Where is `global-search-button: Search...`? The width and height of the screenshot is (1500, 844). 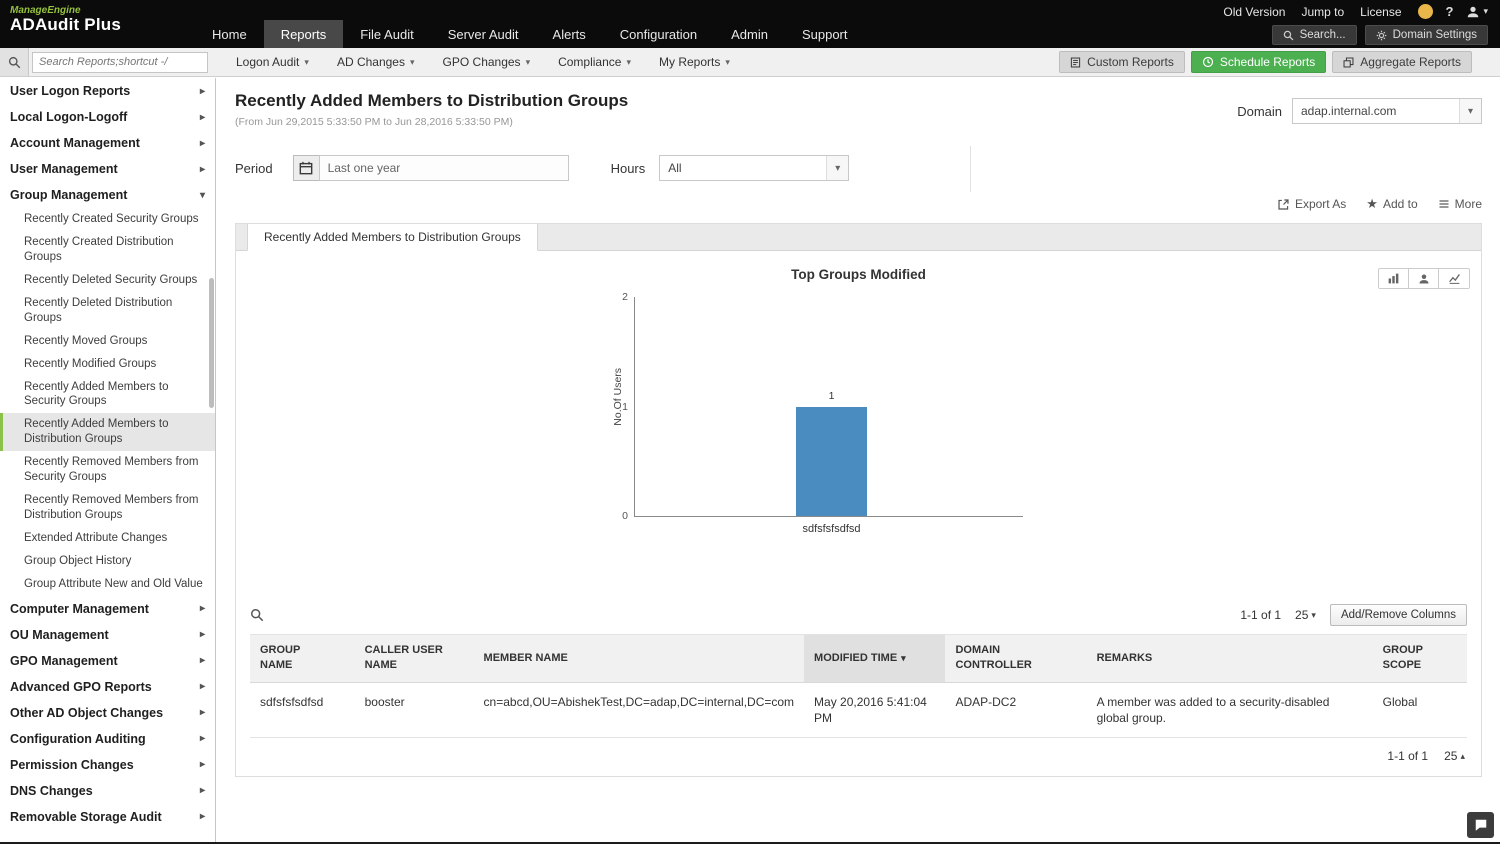
global-search-button: Search... is located at coordinates (1314, 35).